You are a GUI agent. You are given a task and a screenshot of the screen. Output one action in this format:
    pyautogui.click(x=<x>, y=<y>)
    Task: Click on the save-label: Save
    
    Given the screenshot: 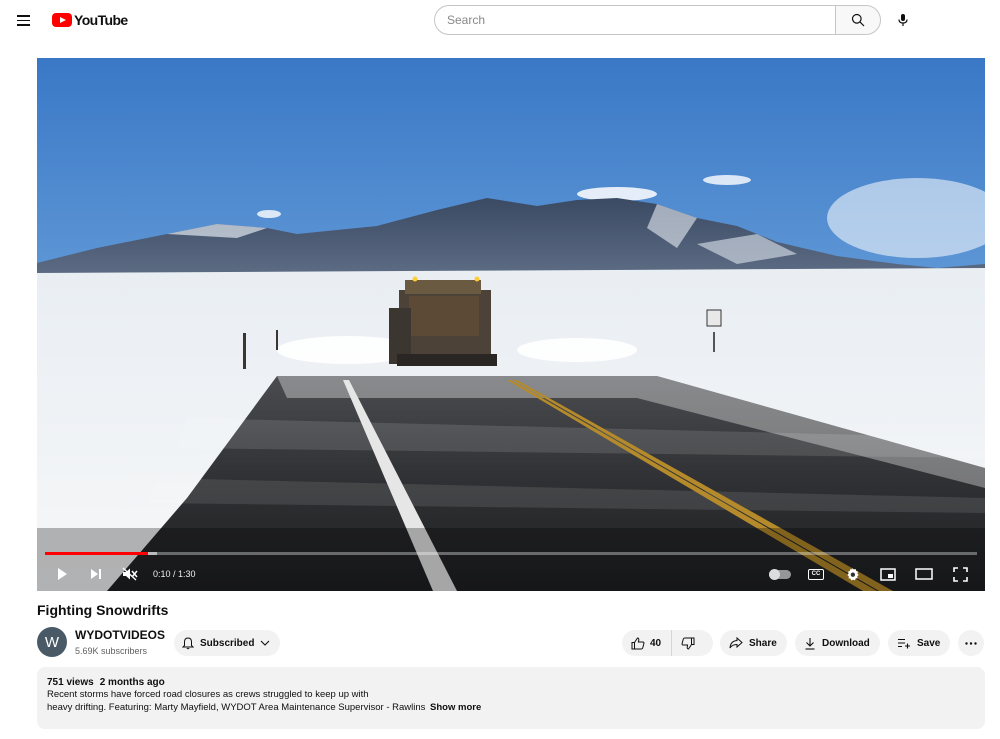 What is the action you would take?
    pyautogui.click(x=929, y=643)
    